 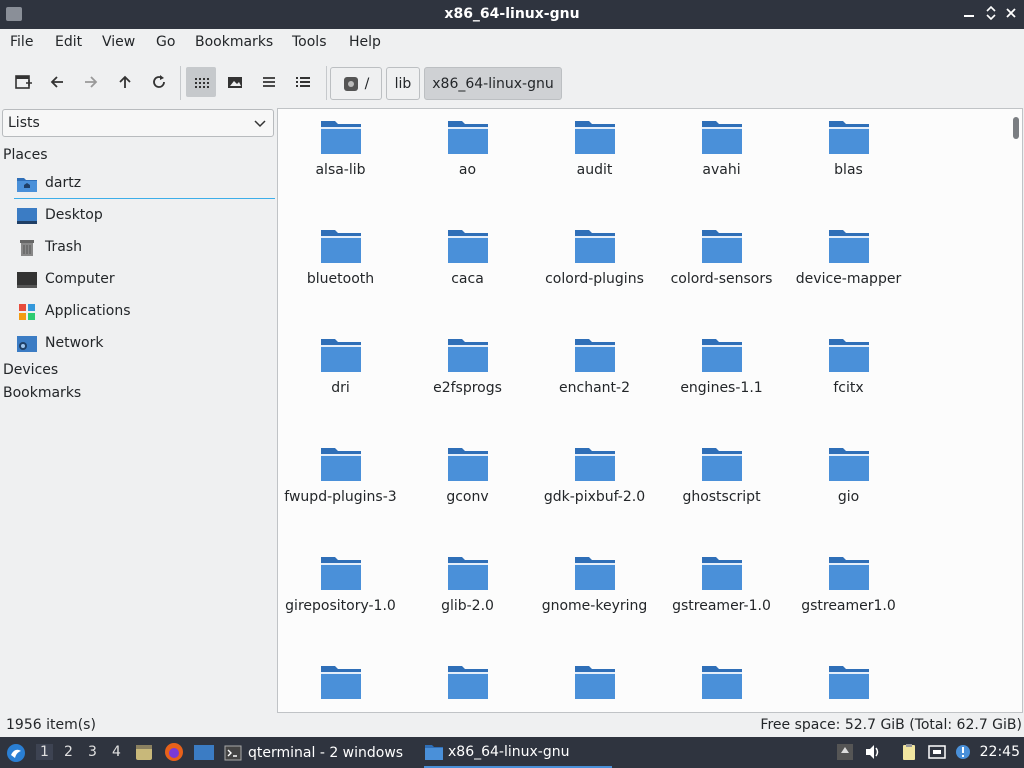 What do you see at coordinates (721, 170) in the screenshot?
I see `folder-name: avahi` at bounding box center [721, 170].